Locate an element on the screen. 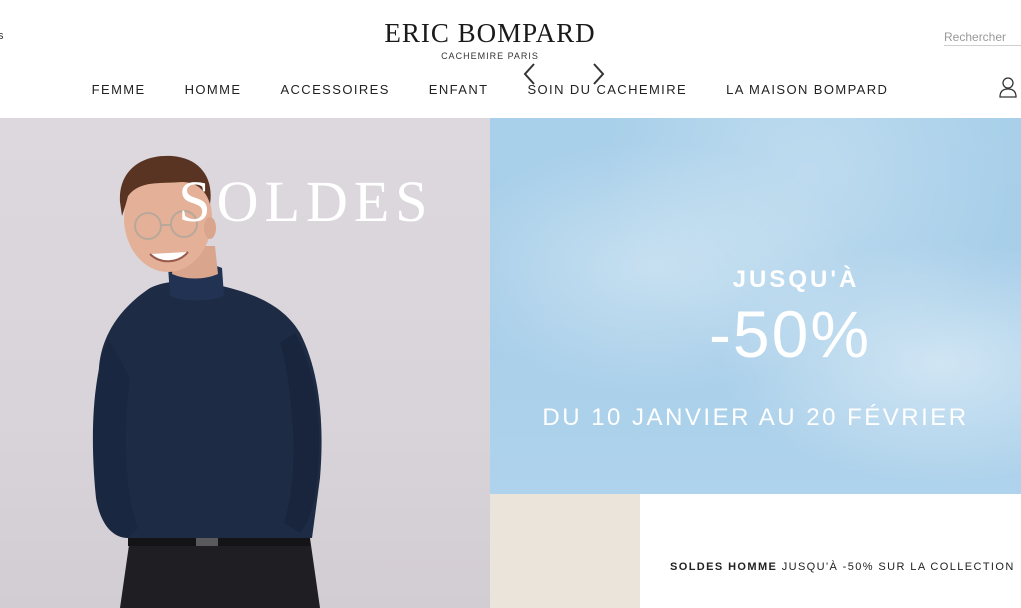  search-input is located at coordinates (982, 36).